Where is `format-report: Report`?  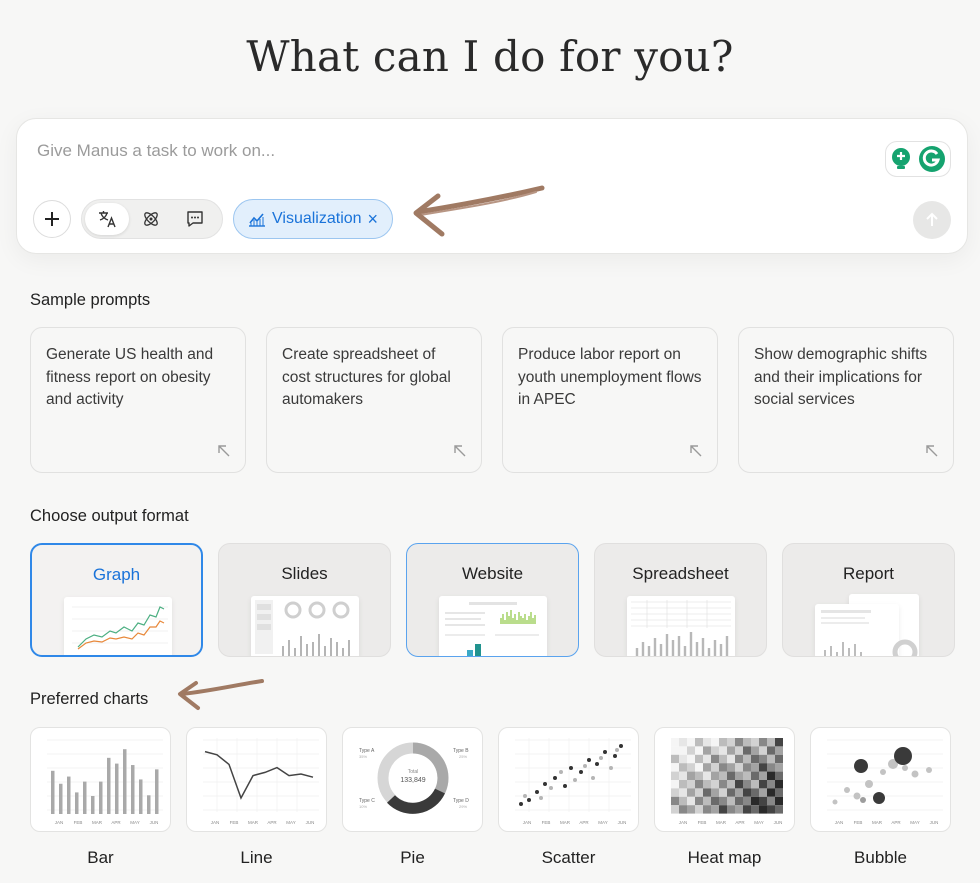
format-report: Report is located at coordinates (868, 600).